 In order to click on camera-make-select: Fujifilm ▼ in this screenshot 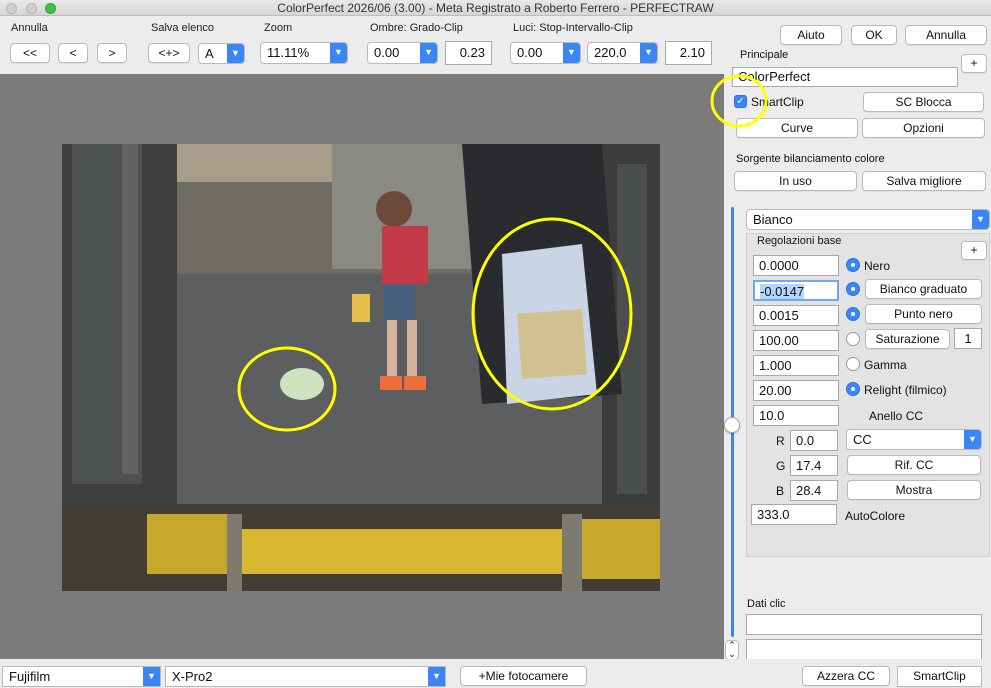, I will do `click(81, 676)`.